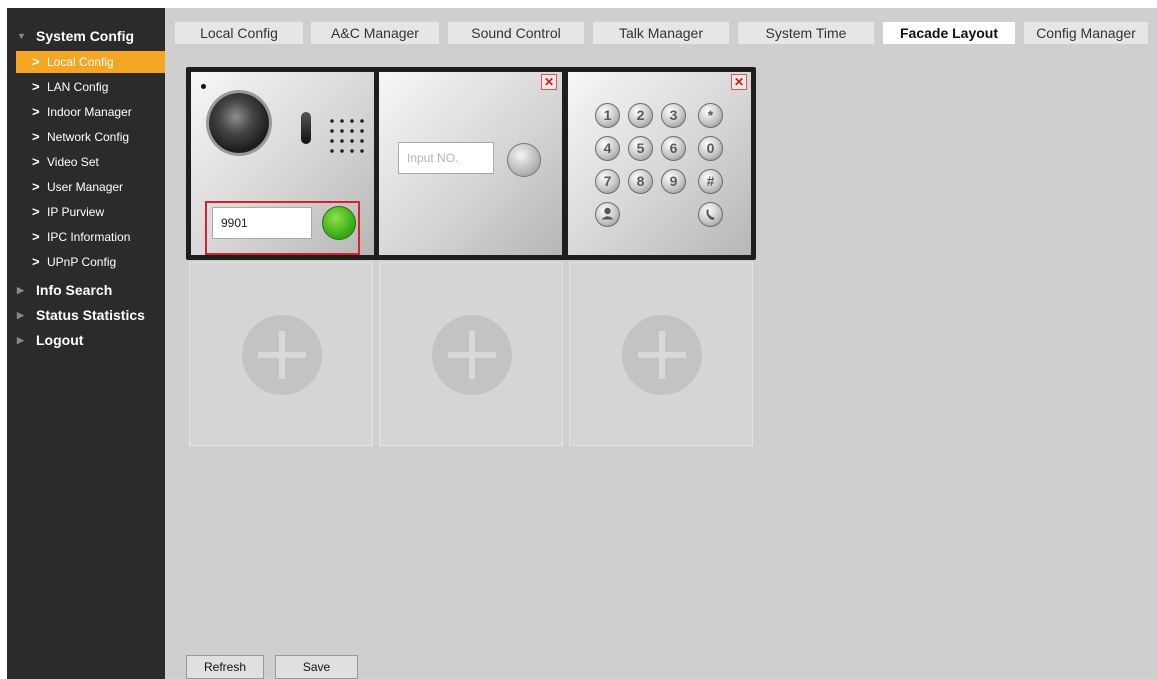 This screenshot has height=679, width=1157. What do you see at coordinates (90, 315) in the screenshot?
I see `sidebar-section-label: Status Statistics` at bounding box center [90, 315].